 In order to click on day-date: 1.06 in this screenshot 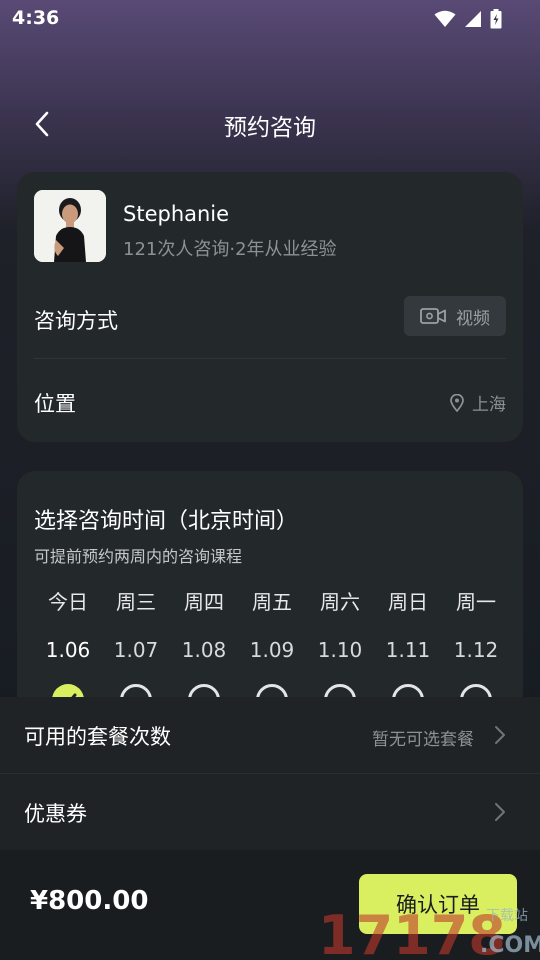, I will do `click(68, 650)`.